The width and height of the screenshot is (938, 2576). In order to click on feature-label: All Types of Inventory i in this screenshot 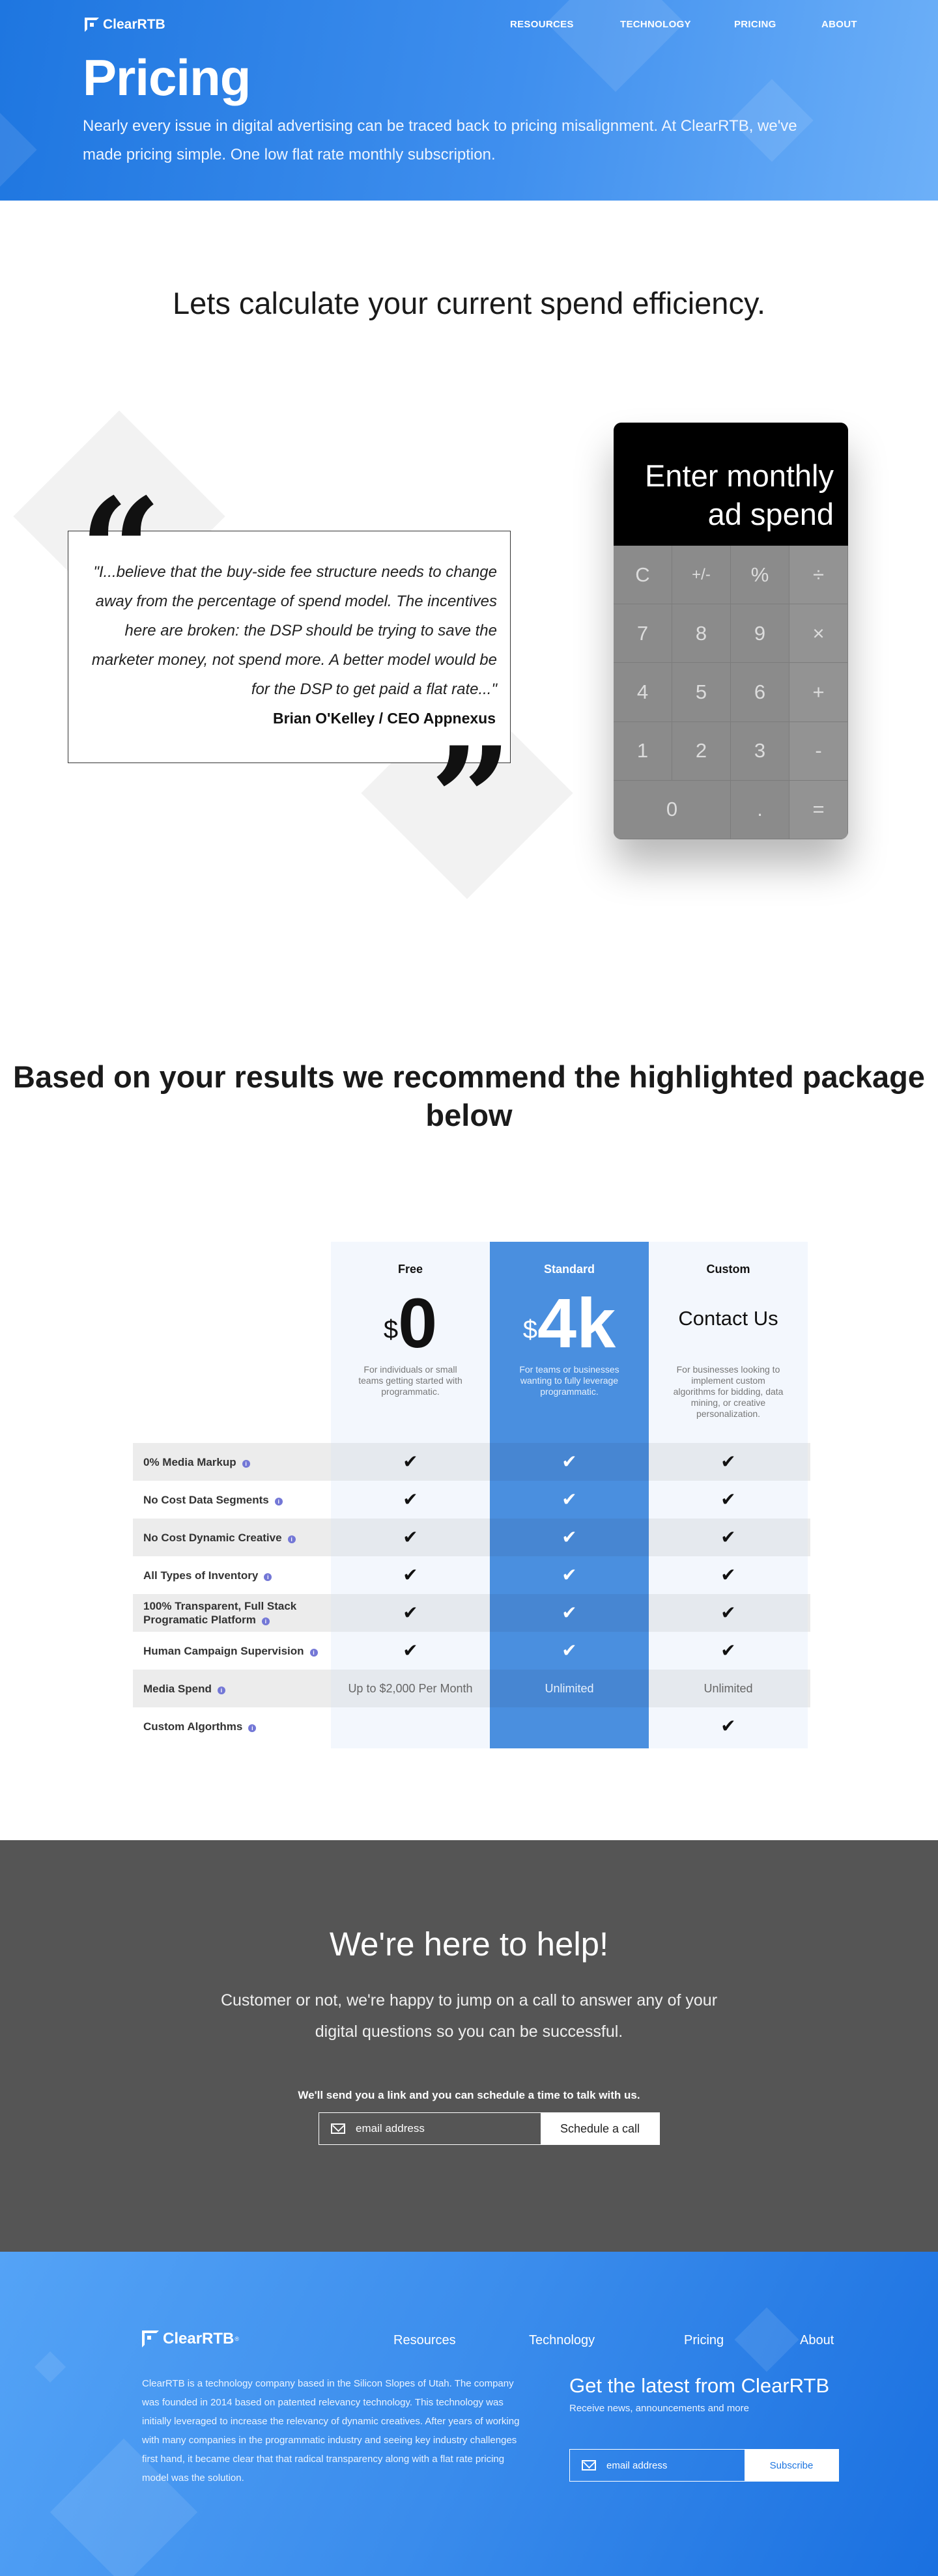, I will do `click(234, 1575)`.